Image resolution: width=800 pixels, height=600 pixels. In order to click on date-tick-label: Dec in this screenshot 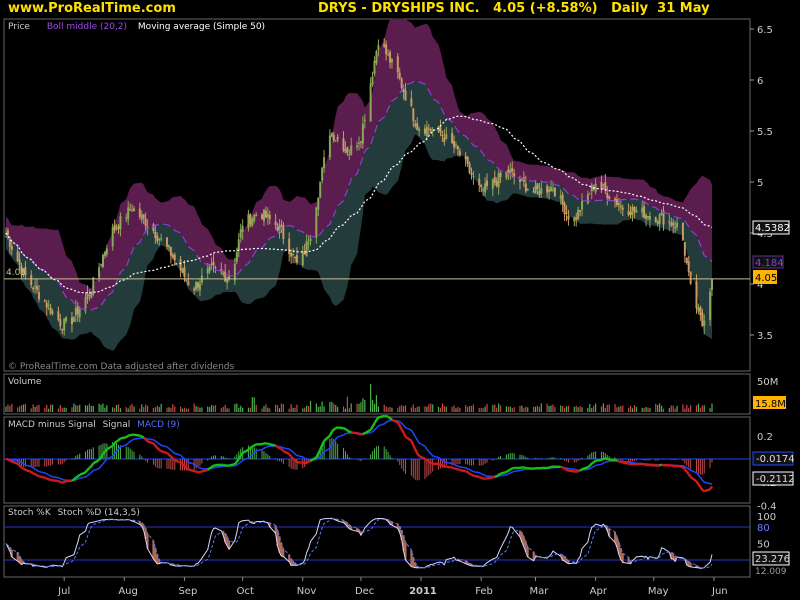, I will do `click(364, 591)`.